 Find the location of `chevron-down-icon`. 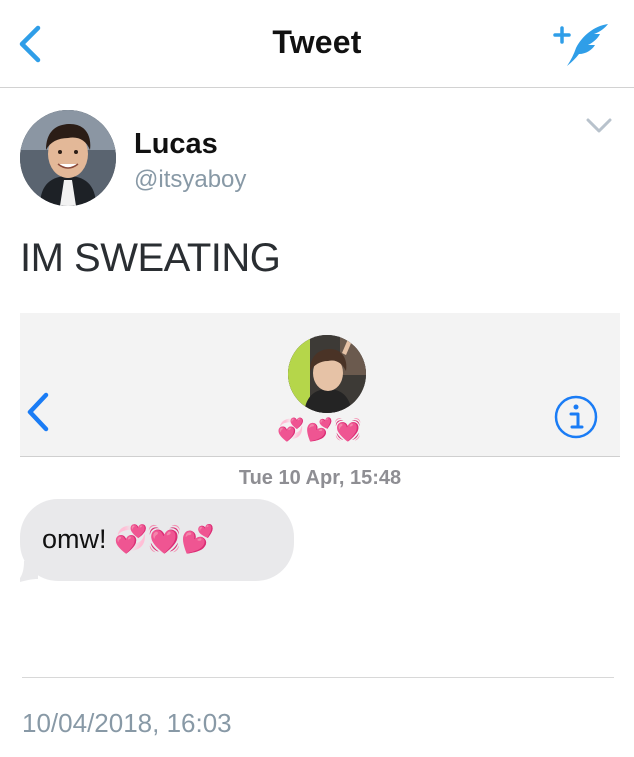

chevron-down-icon is located at coordinates (599, 125).